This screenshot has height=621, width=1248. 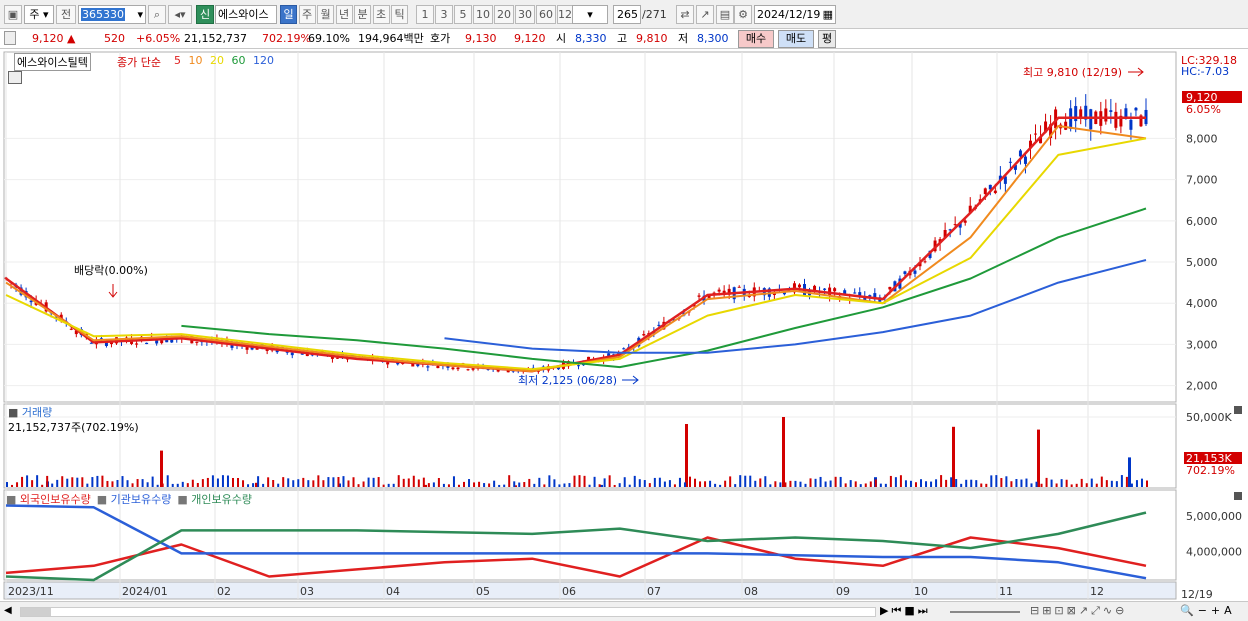 I want to click on volume-y-tick: 50,000K, so click(x=1209, y=417).